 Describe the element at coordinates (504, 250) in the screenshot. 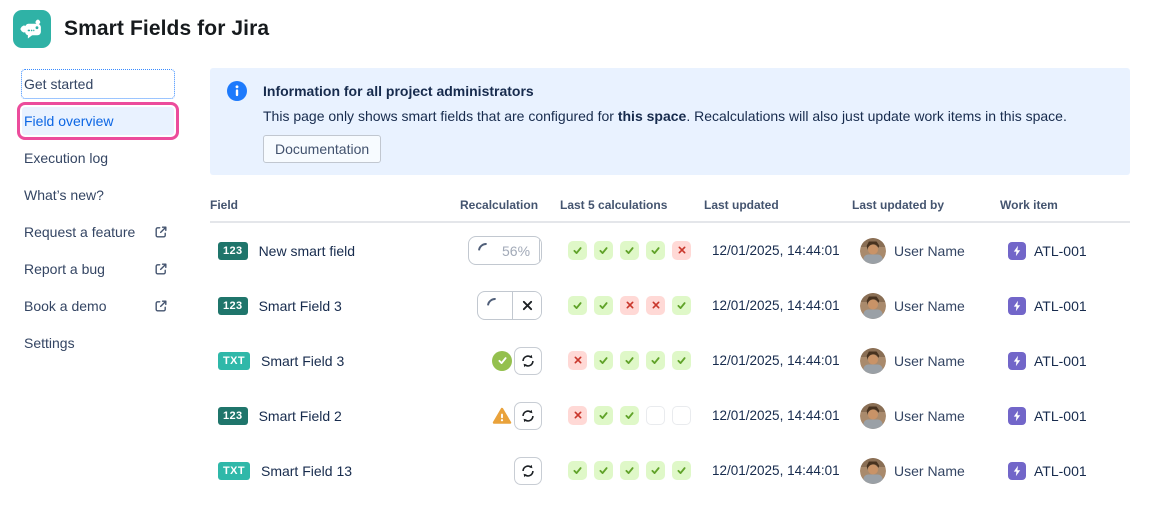

I see `progress-segment: 56%` at that location.